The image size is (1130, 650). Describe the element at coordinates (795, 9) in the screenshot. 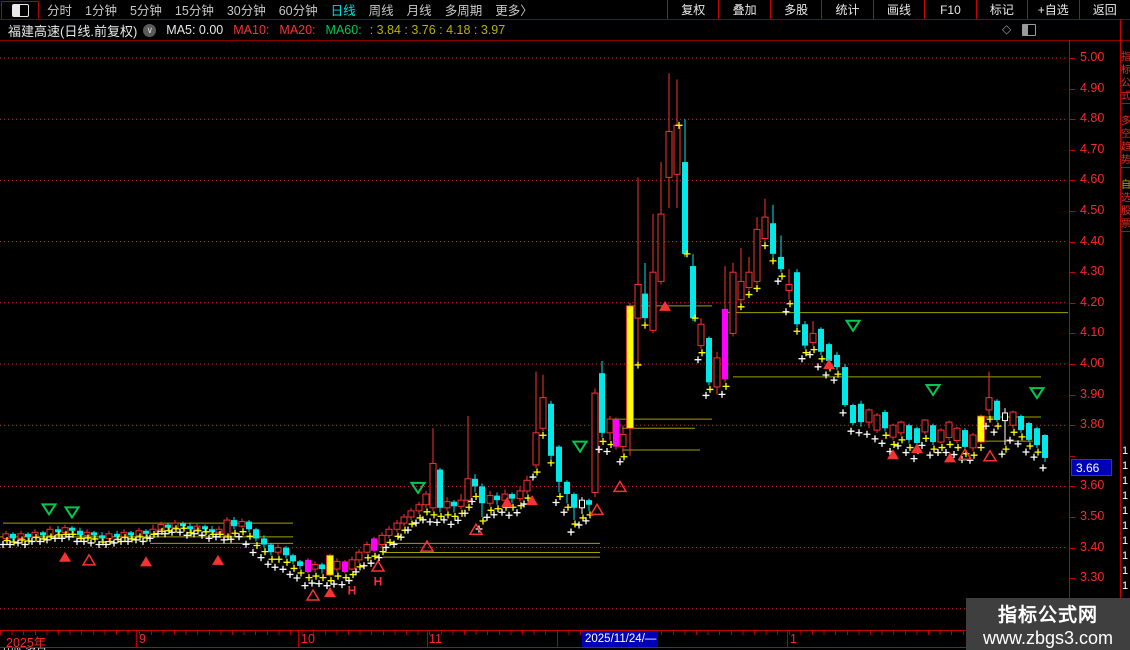

I see `toolbar-button-2: 多股` at that location.